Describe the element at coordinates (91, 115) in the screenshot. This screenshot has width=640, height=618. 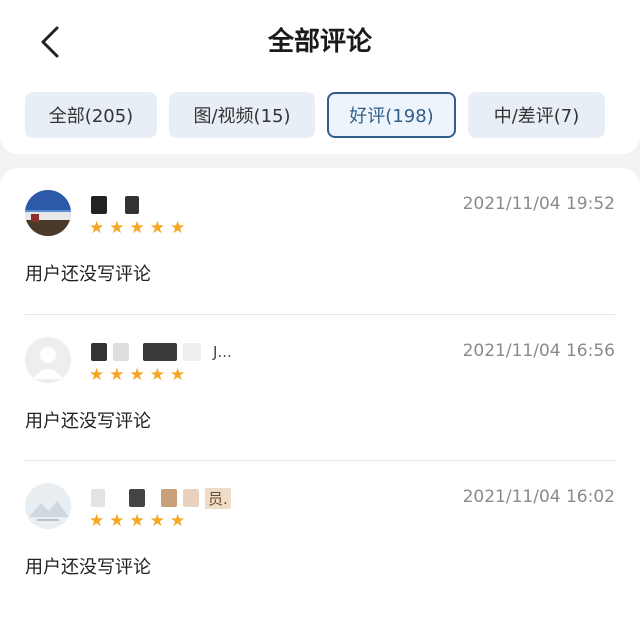
I see `tab-all: 全部(205)` at that location.